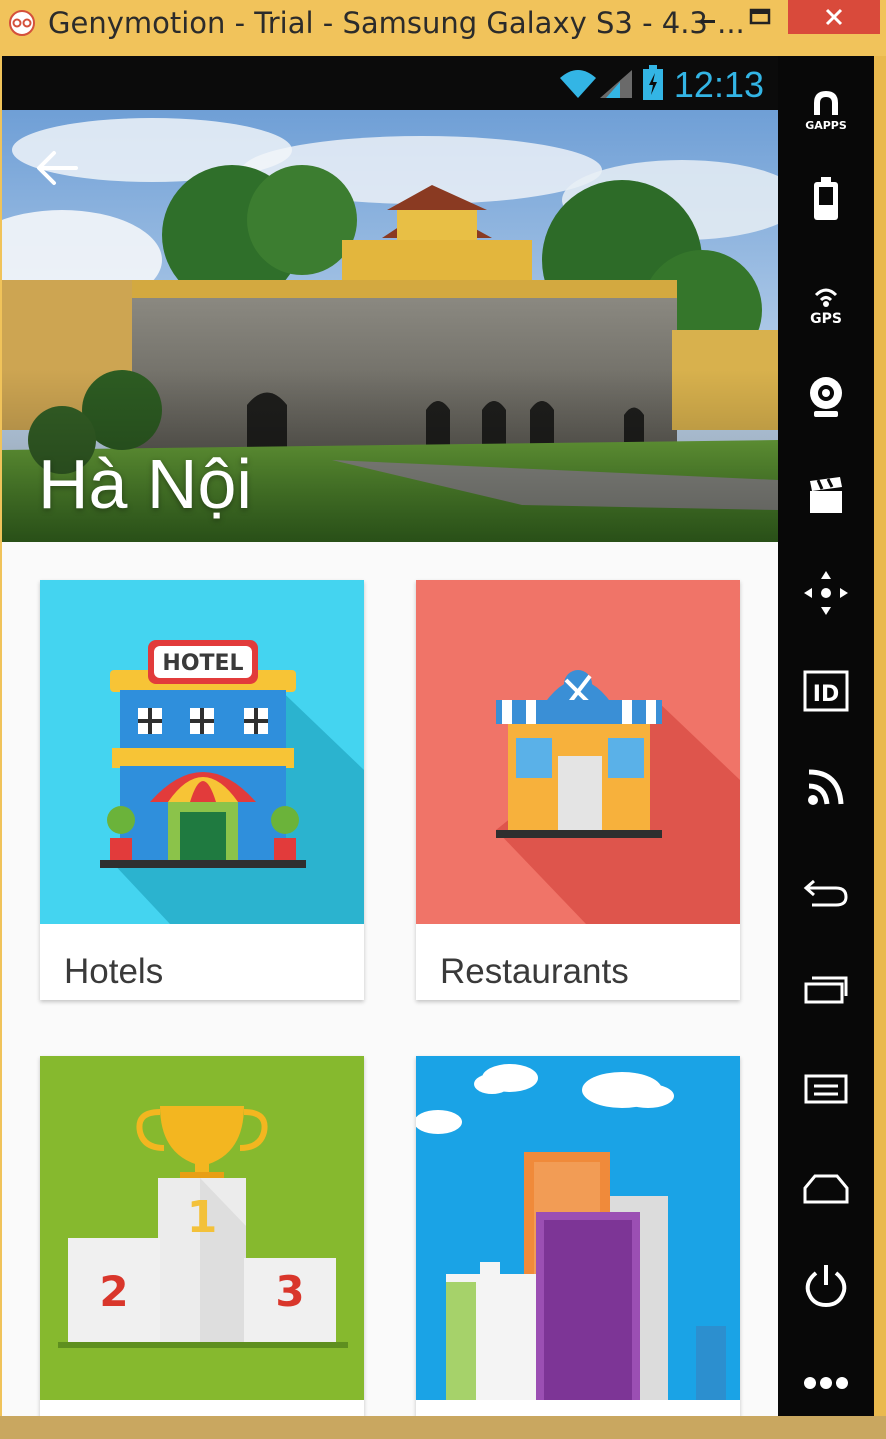 This screenshot has width=886, height=1439. What do you see at coordinates (826, 736) in the screenshot?
I see `genymotion-sidebar: GAPPS GPS ID` at bounding box center [826, 736].